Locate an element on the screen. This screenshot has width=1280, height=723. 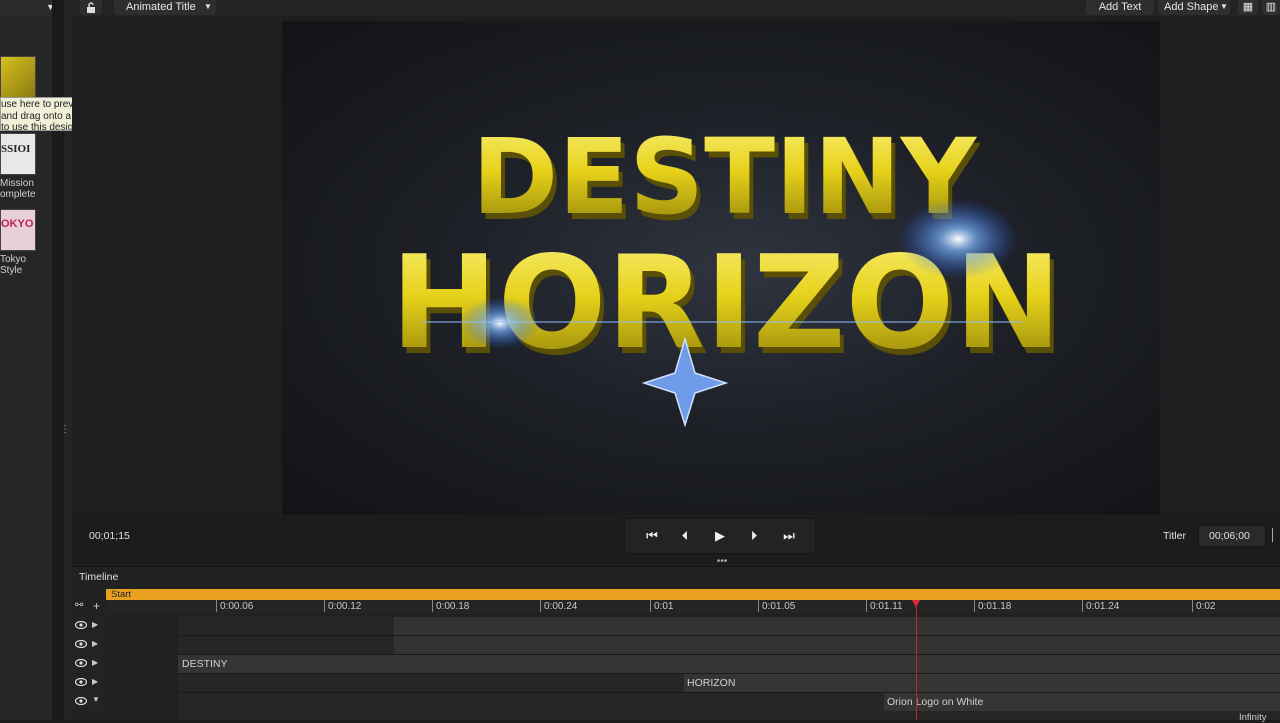
tick-label: 0:01.11 is located at coordinates (886, 606).